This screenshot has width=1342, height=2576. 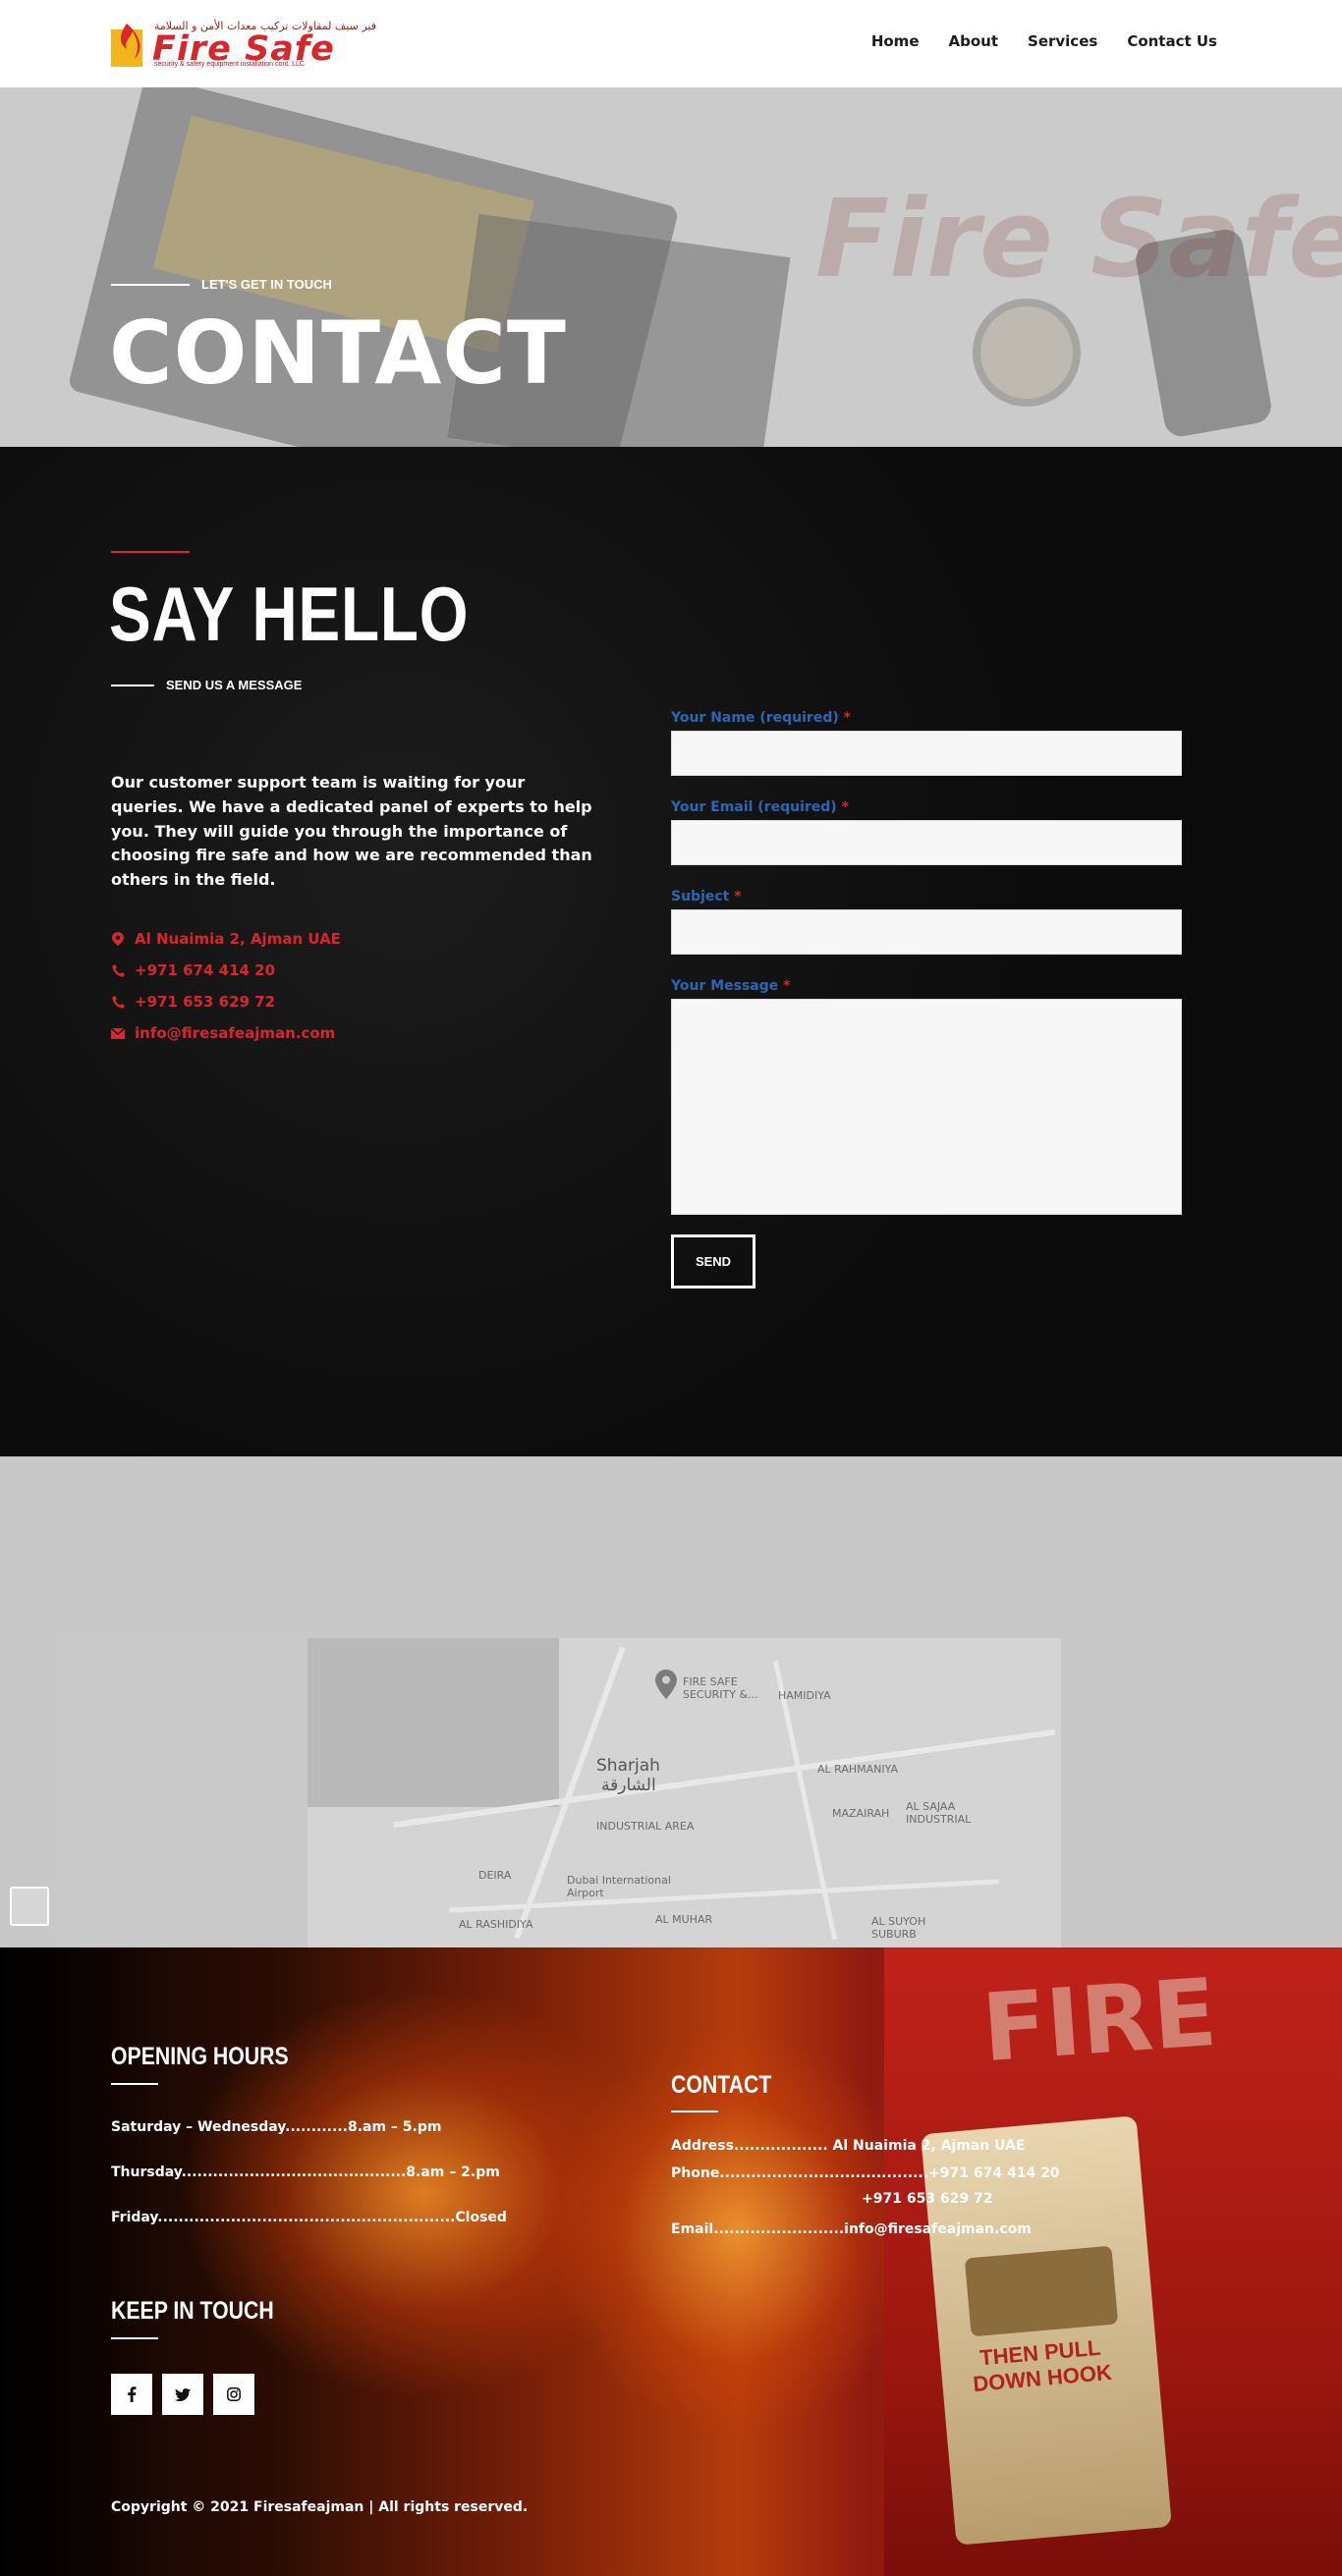 What do you see at coordinates (928, 2199) in the screenshot?
I see `footer-phone-2: +971 653 629 72` at bounding box center [928, 2199].